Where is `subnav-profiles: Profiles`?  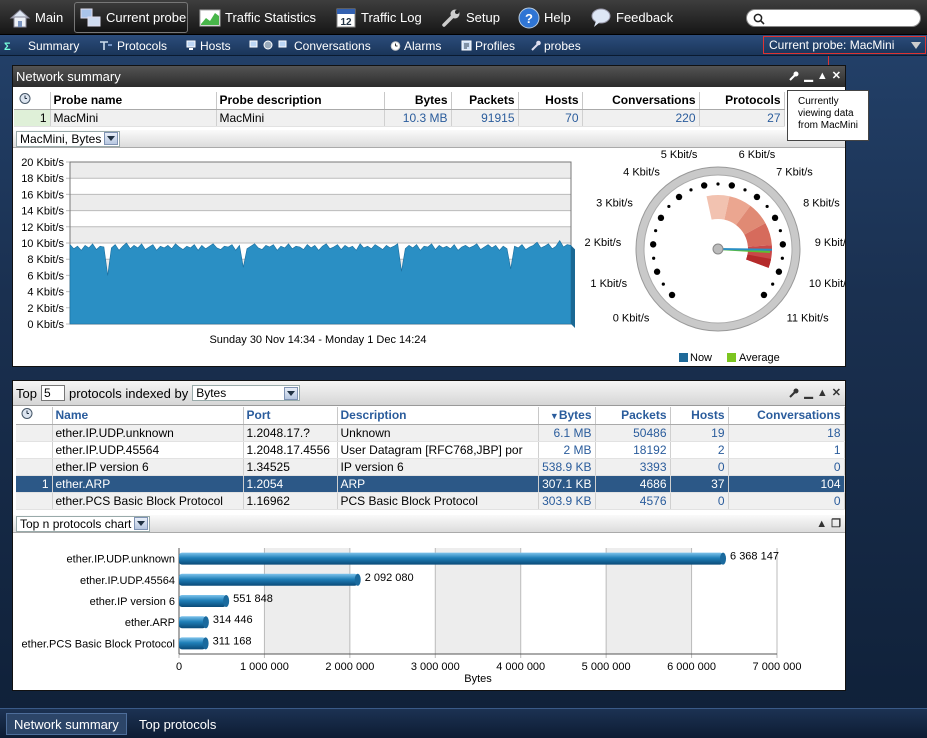
subnav-profiles: Profiles is located at coordinates (488, 45).